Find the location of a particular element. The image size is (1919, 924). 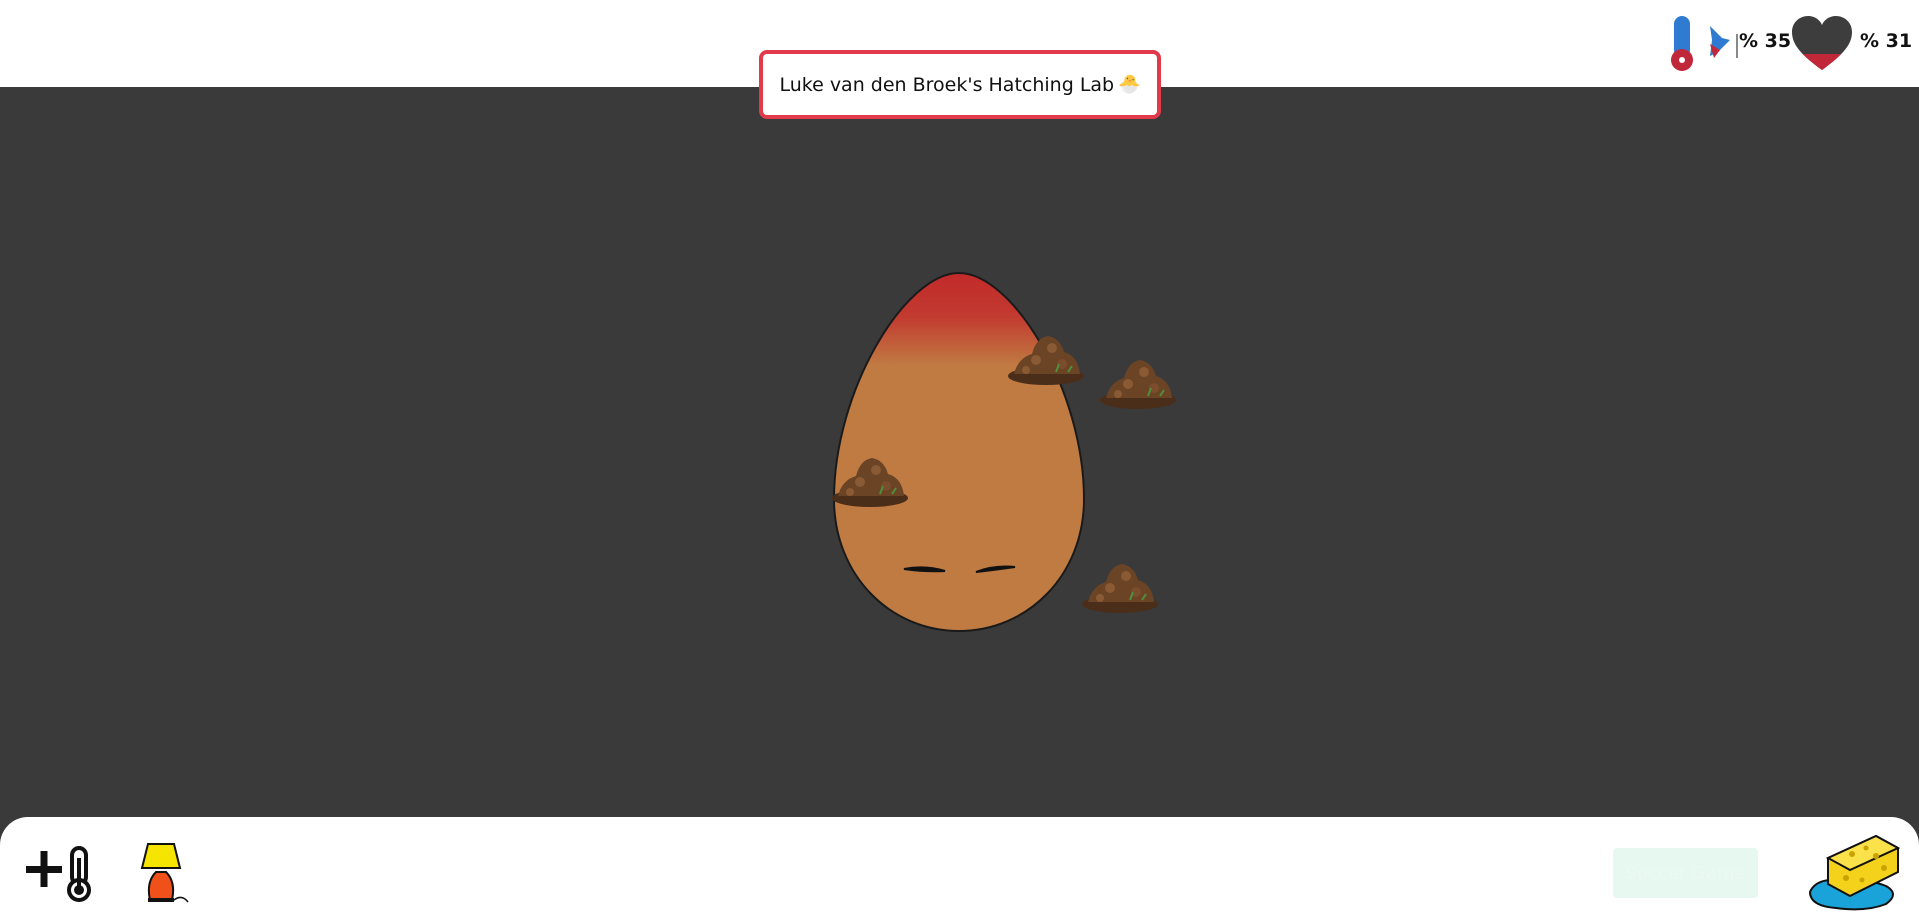

soccer-game-button: Soccer Game is located at coordinates (1685, 873).